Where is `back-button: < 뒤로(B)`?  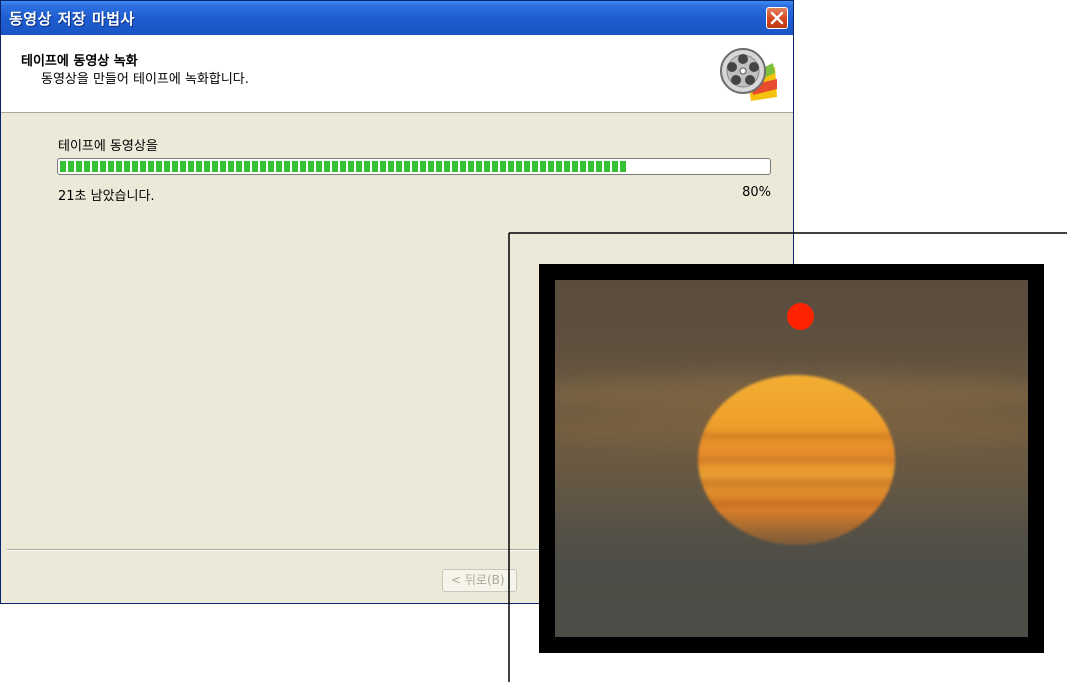 back-button: < 뒤로(B) is located at coordinates (479, 580).